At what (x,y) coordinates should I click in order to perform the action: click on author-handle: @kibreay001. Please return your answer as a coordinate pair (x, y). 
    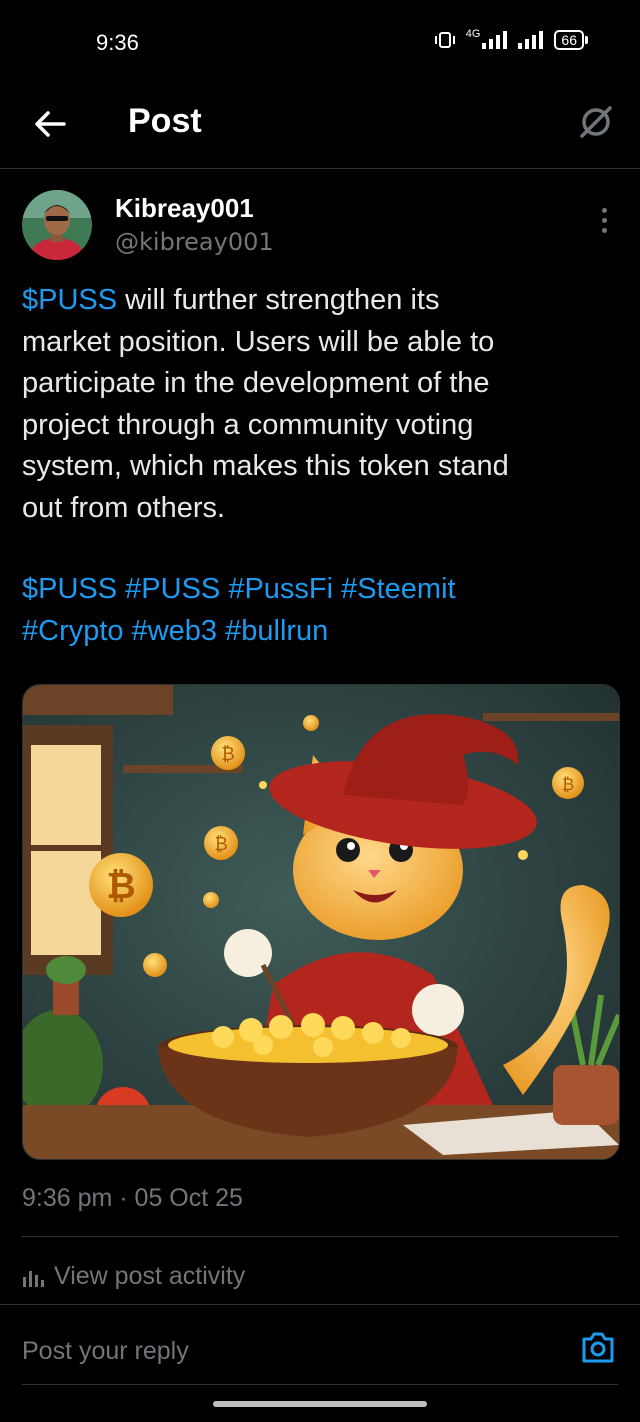
    Looking at the image, I should click on (194, 242).